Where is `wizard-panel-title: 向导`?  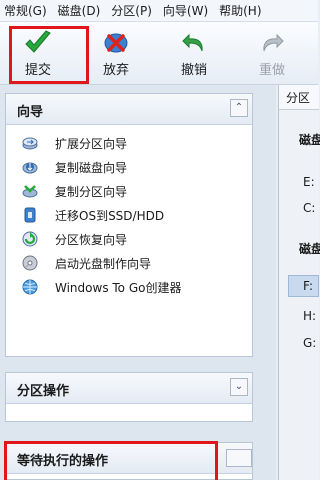 wizard-panel-title: 向导 is located at coordinates (30, 112).